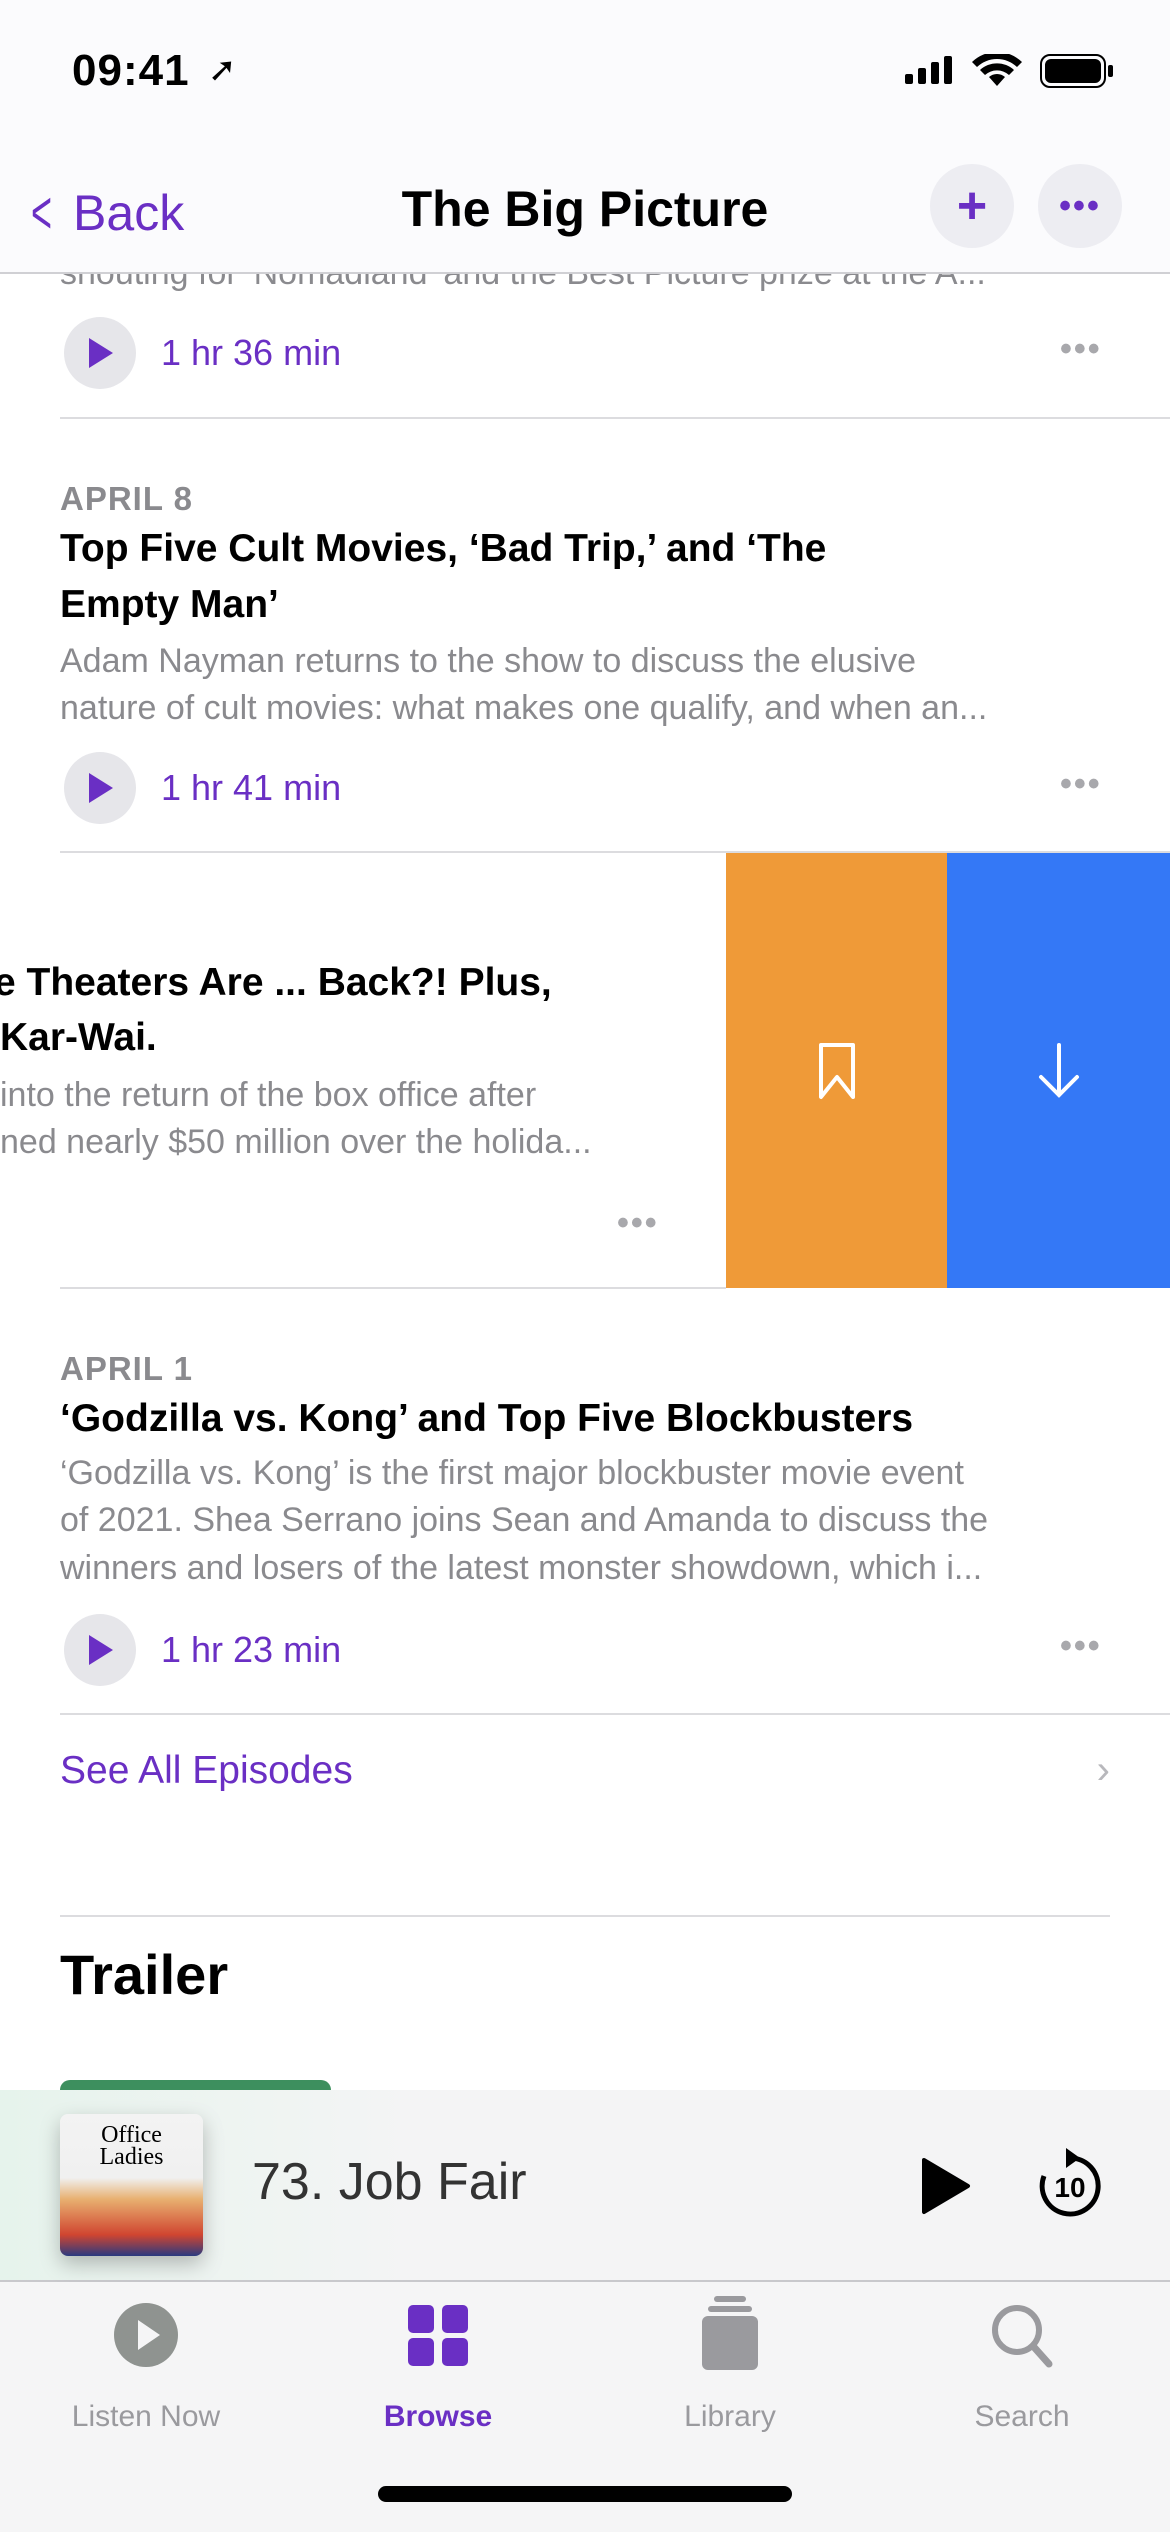 This screenshot has width=1170, height=2532. What do you see at coordinates (946, 2186) in the screenshot?
I see `play-button` at bounding box center [946, 2186].